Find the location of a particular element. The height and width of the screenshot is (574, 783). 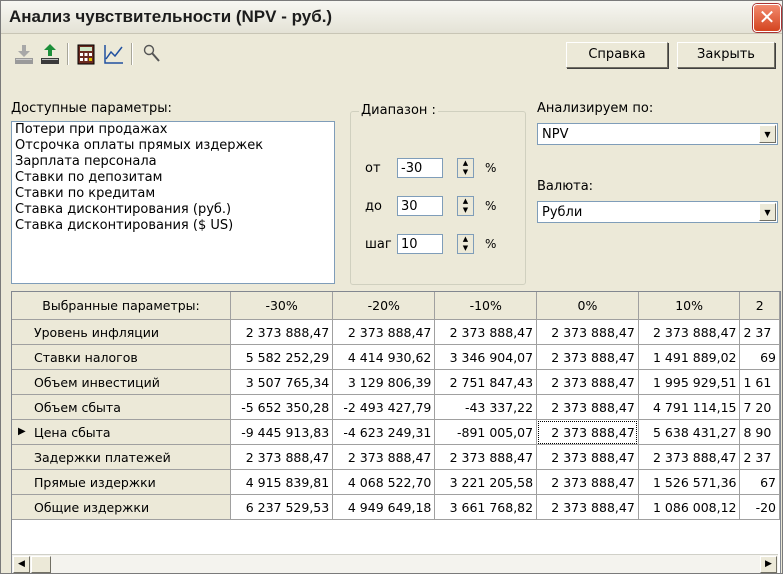

table-cell: 4 414 930,62 is located at coordinates (384, 357).